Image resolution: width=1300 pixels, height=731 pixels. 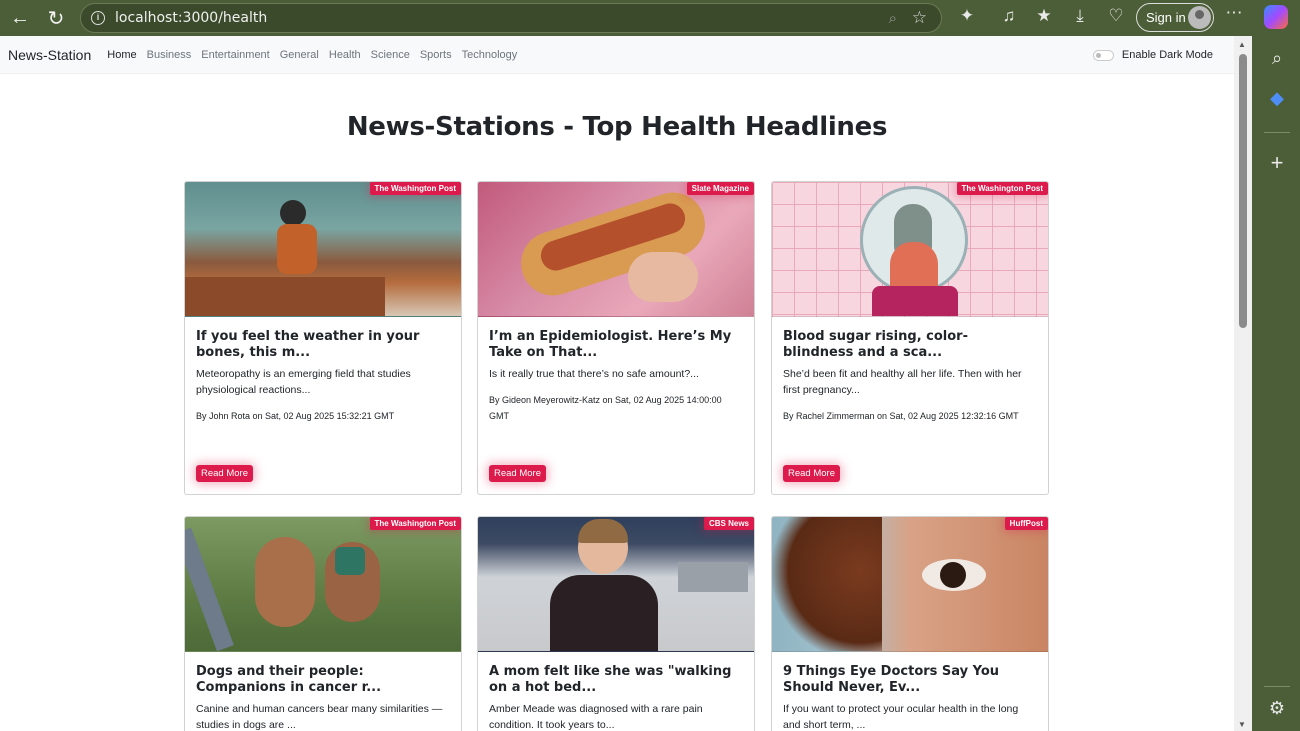 What do you see at coordinates (1277, 58) in the screenshot?
I see `search-icon: ⌕` at bounding box center [1277, 58].